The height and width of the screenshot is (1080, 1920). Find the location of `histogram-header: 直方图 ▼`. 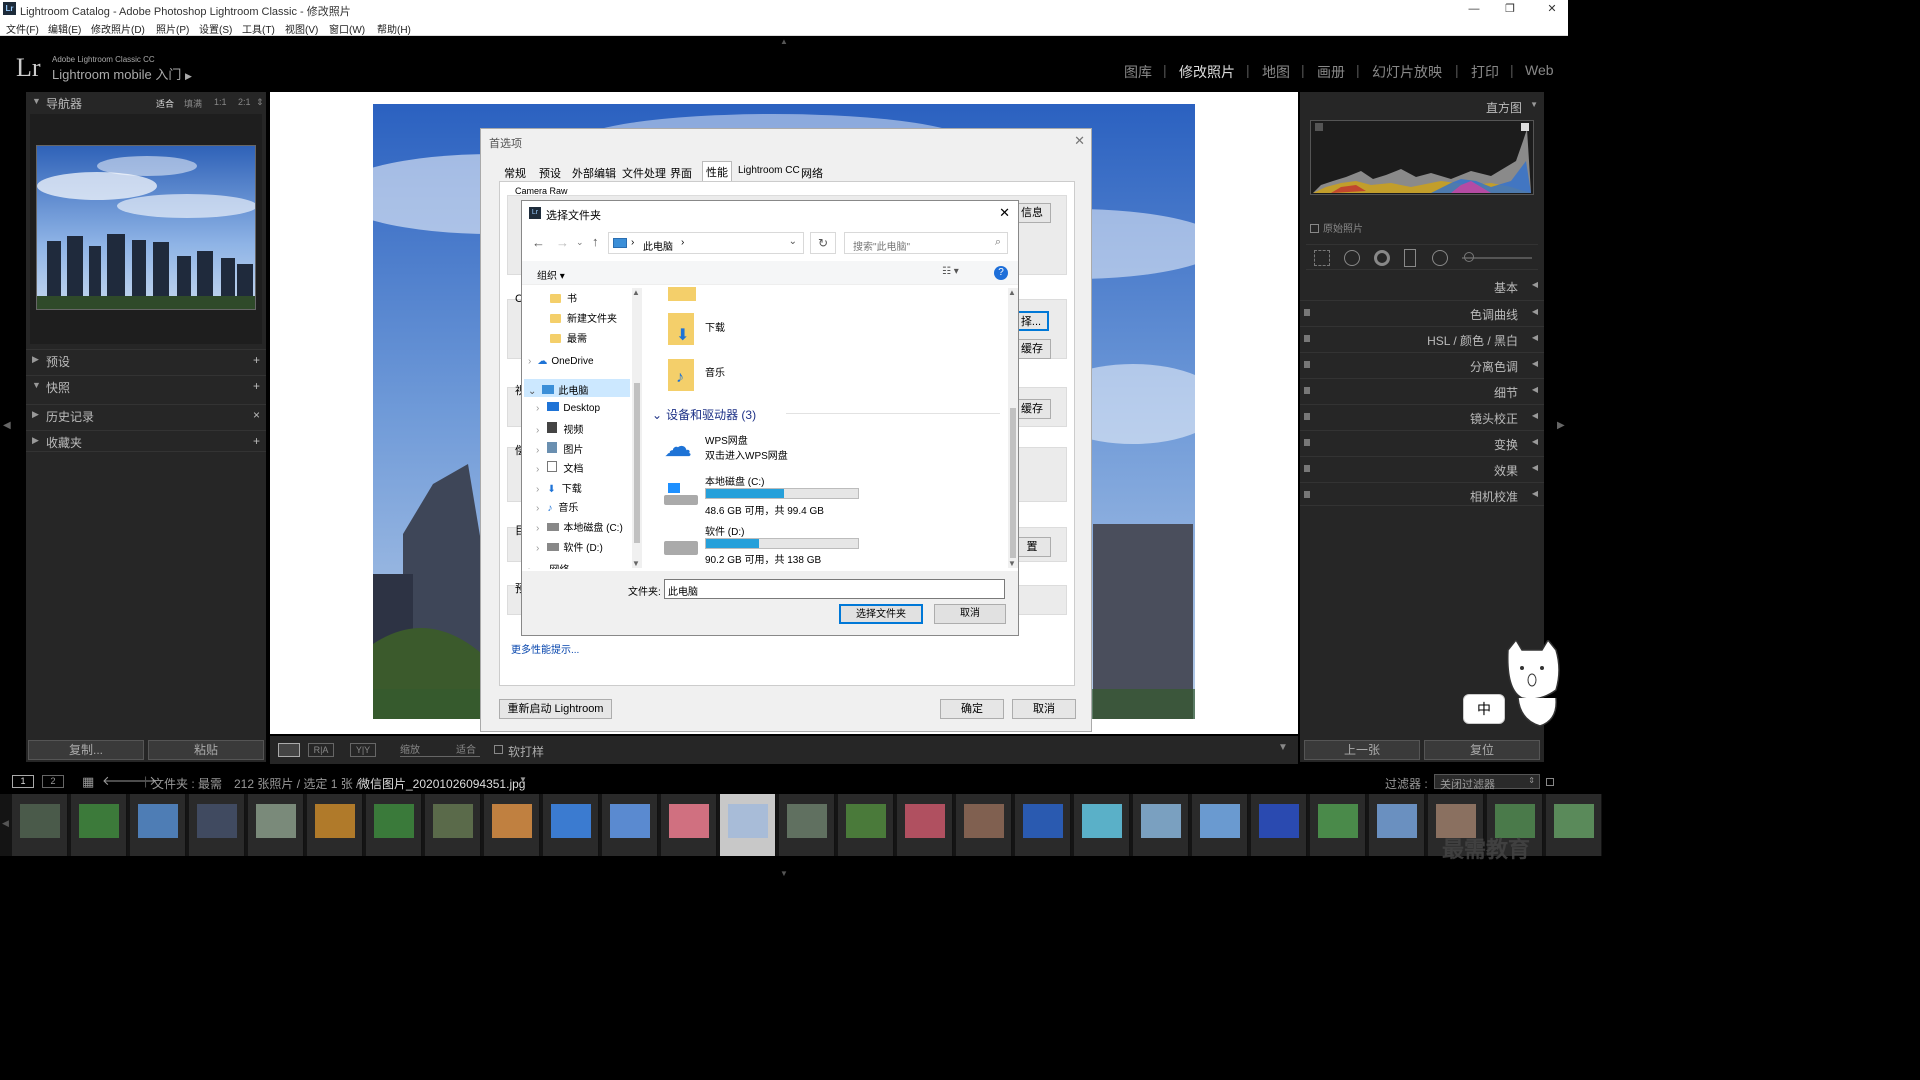

histogram-header: 直方图 ▼ is located at coordinates (1422, 106).